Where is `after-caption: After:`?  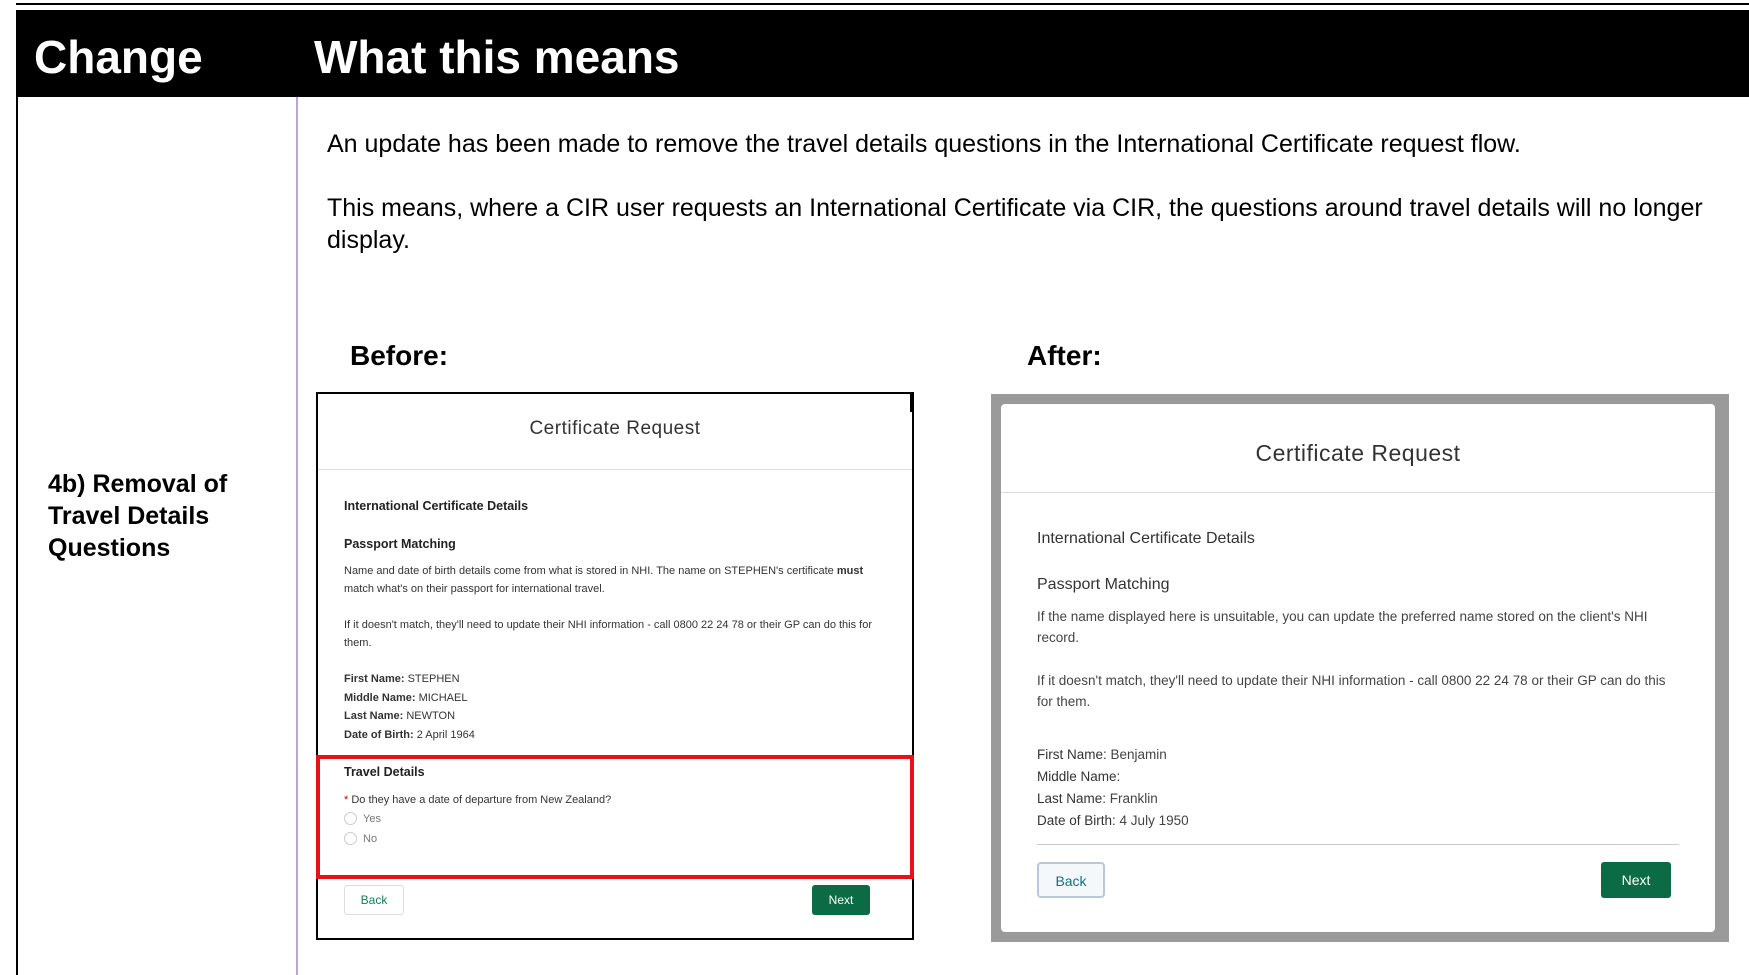 after-caption: After: is located at coordinates (1064, 355).